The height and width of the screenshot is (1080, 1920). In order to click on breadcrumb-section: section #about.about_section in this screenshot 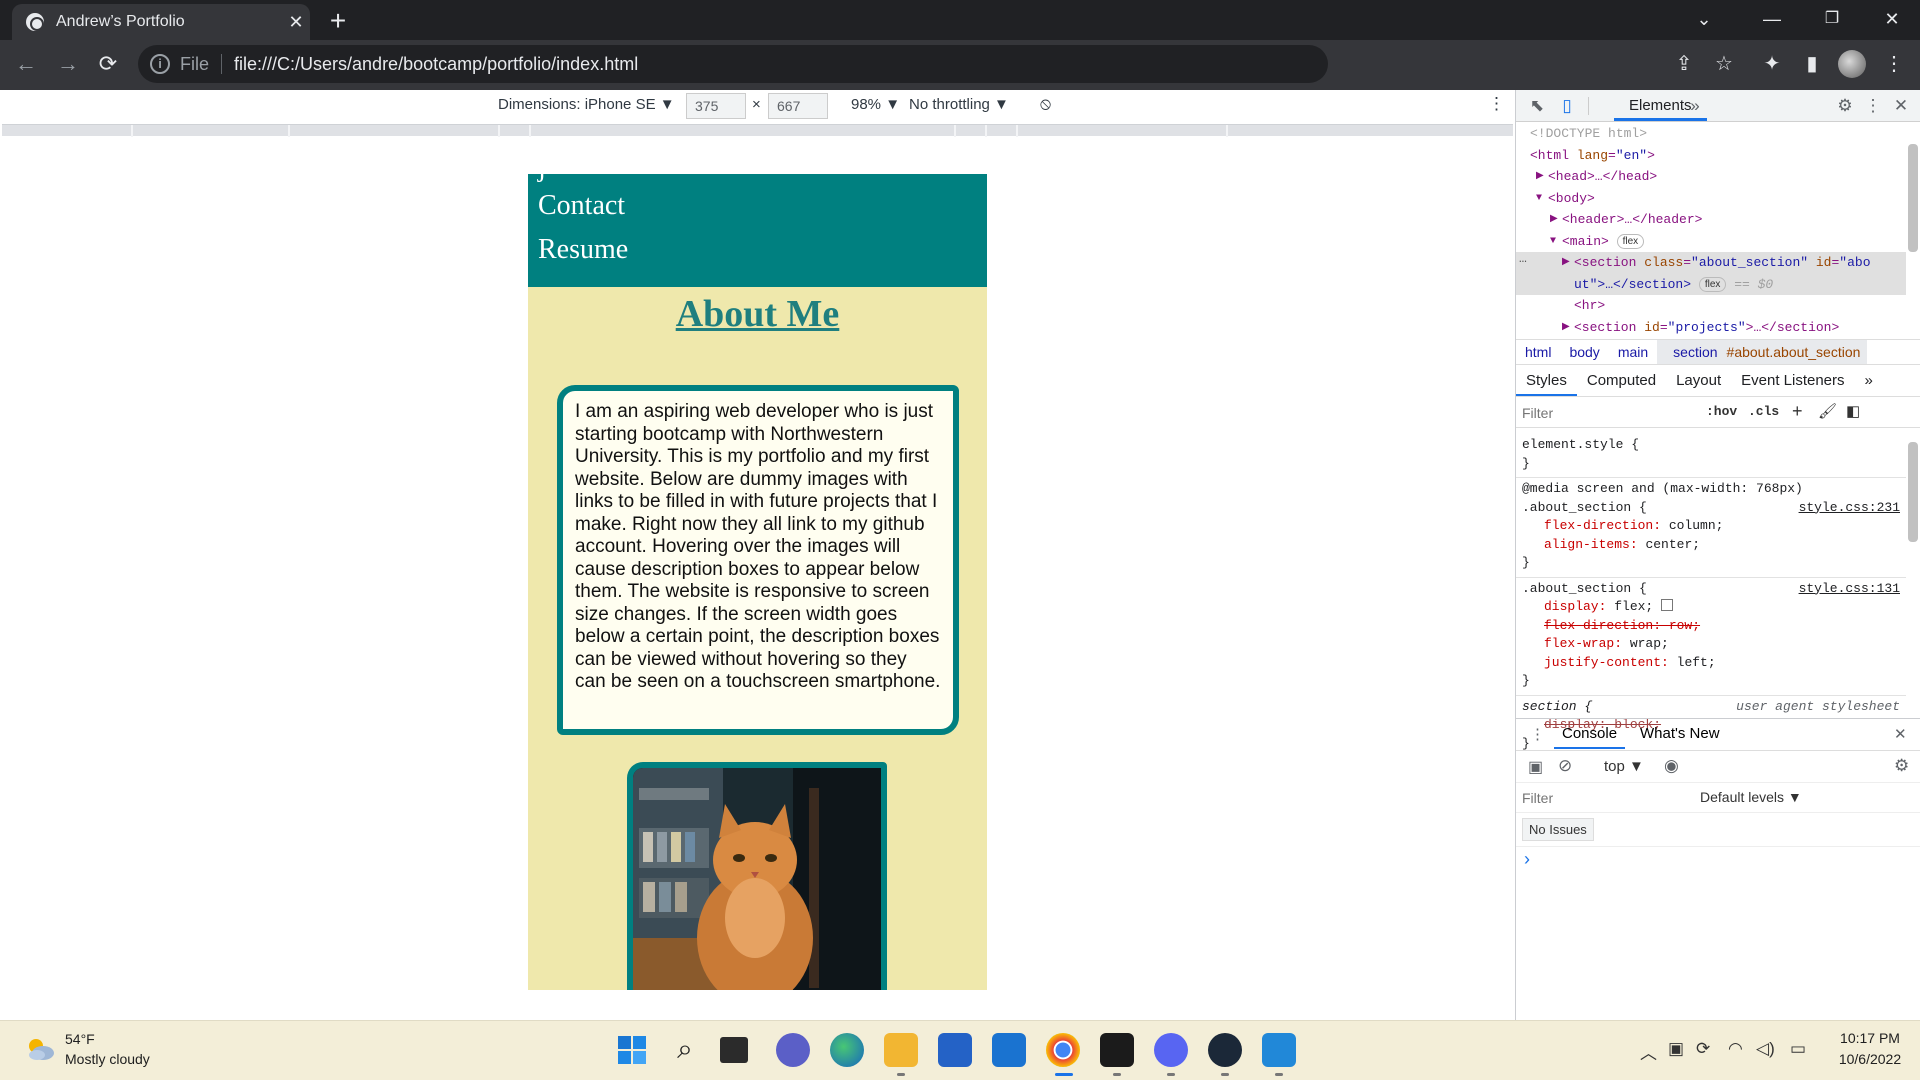, I will do `click(1762, 352)`.